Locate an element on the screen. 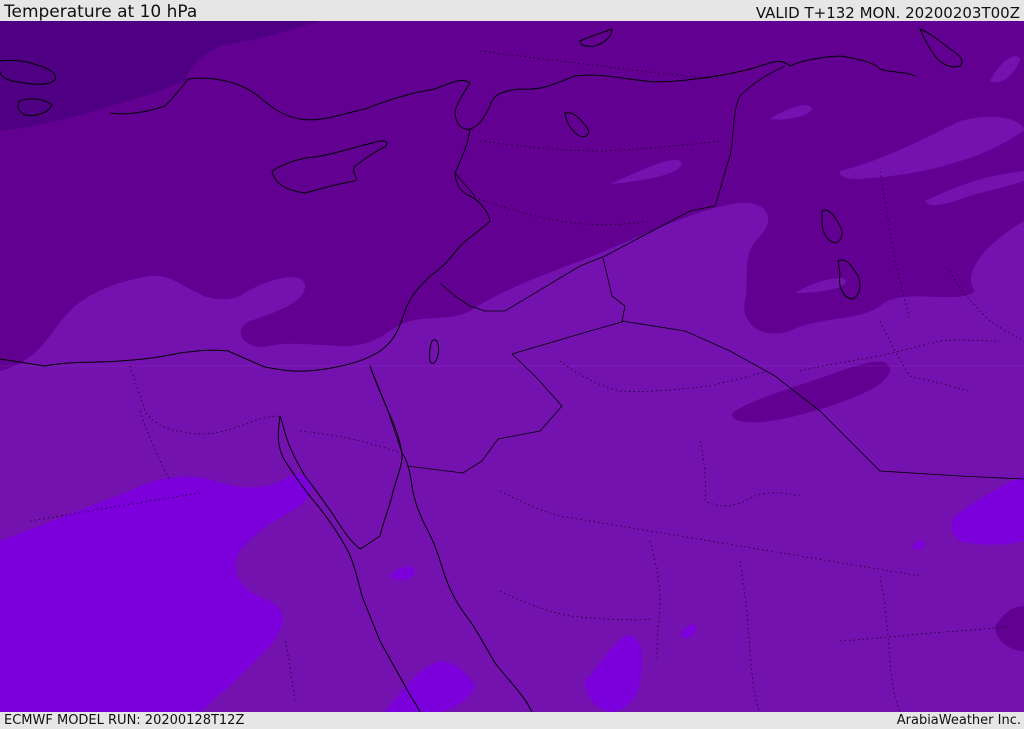  map-title: Temperature at 10 hPa is located at coordinates (101, 12).